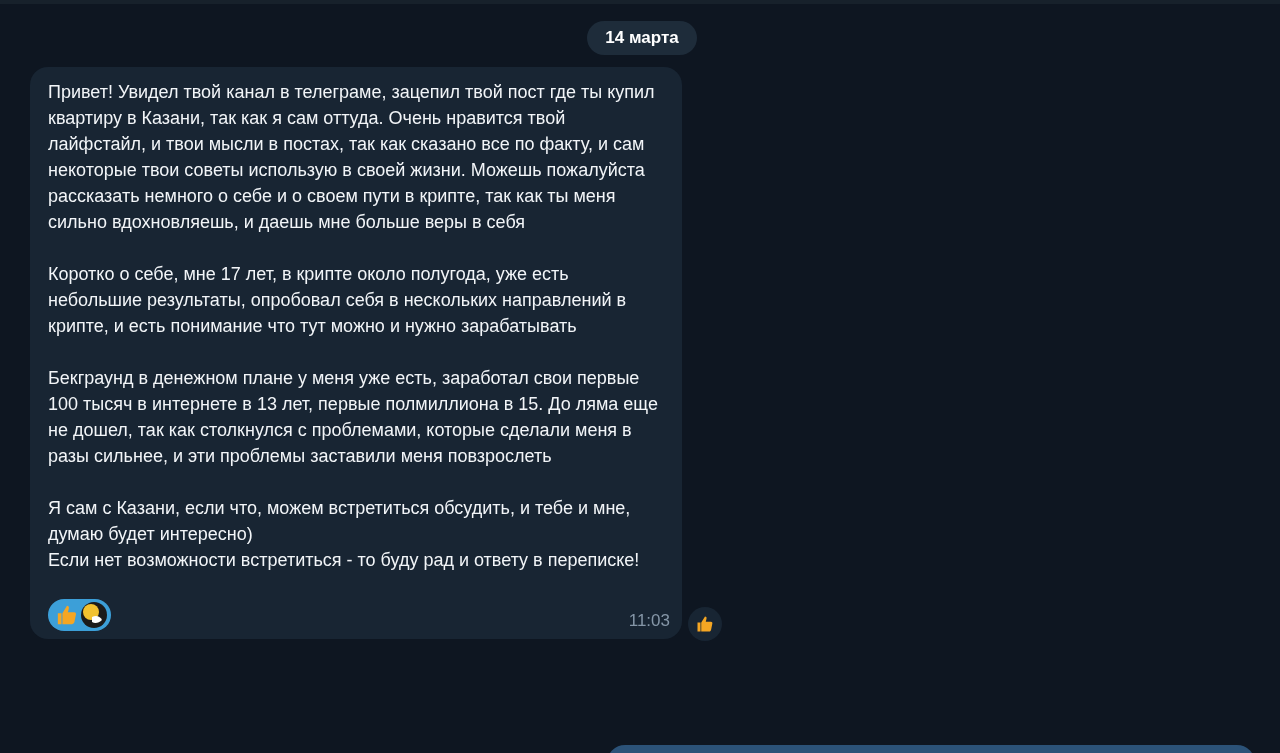 Image resolution: width=1280 pixels, height=753 pixels. I want to click on message-text: Я сам с Казани, если что, можем встретиться обсудить, и тебе и мне, думаю будет интересно), so click(340, 521).